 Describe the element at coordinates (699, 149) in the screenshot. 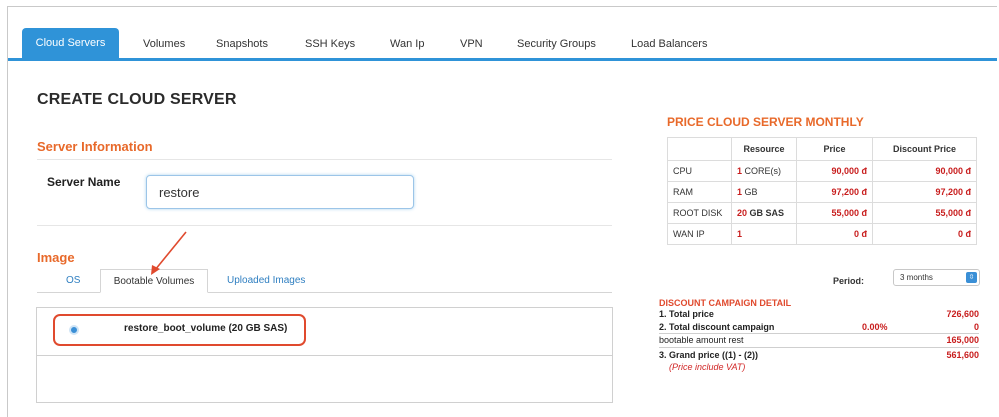

I see `header-cell` at that location.